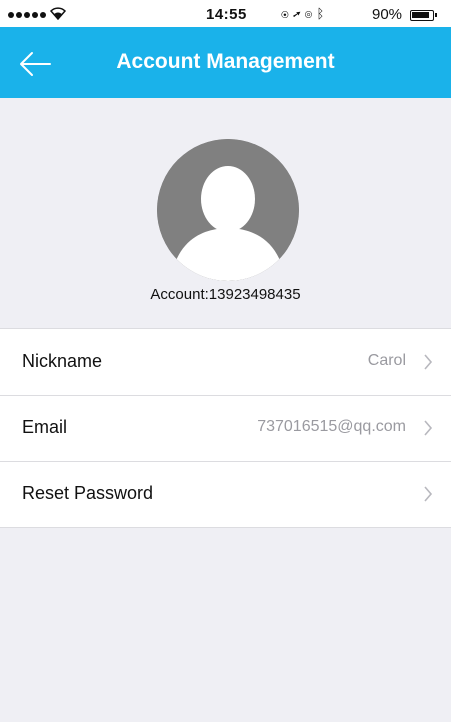  I want to click on status-time: 14:55, so click(226, 14).